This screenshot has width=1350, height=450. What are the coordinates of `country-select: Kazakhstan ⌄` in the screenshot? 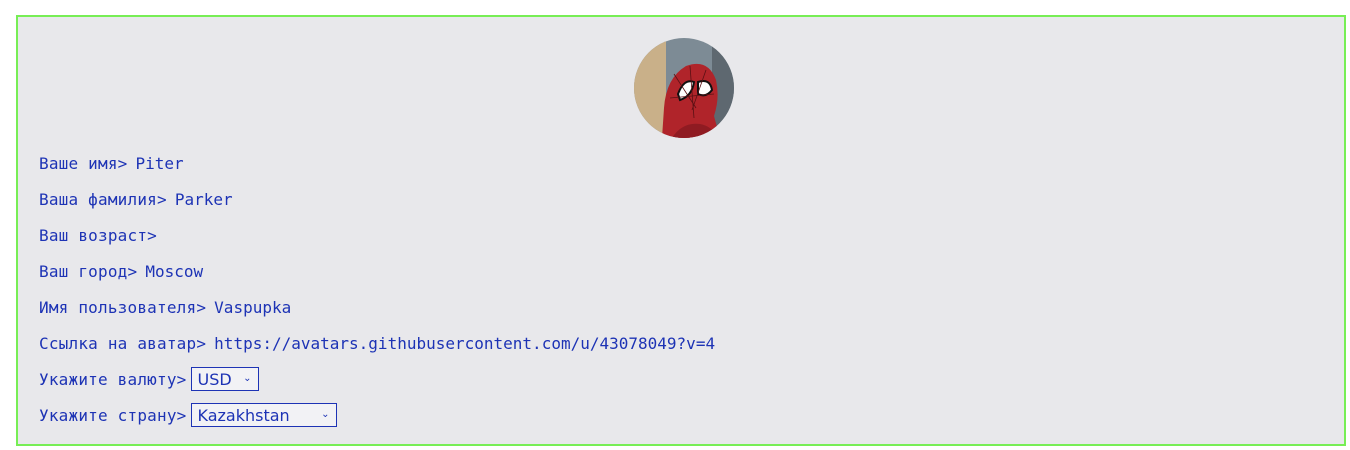 It's located at (263, 415).